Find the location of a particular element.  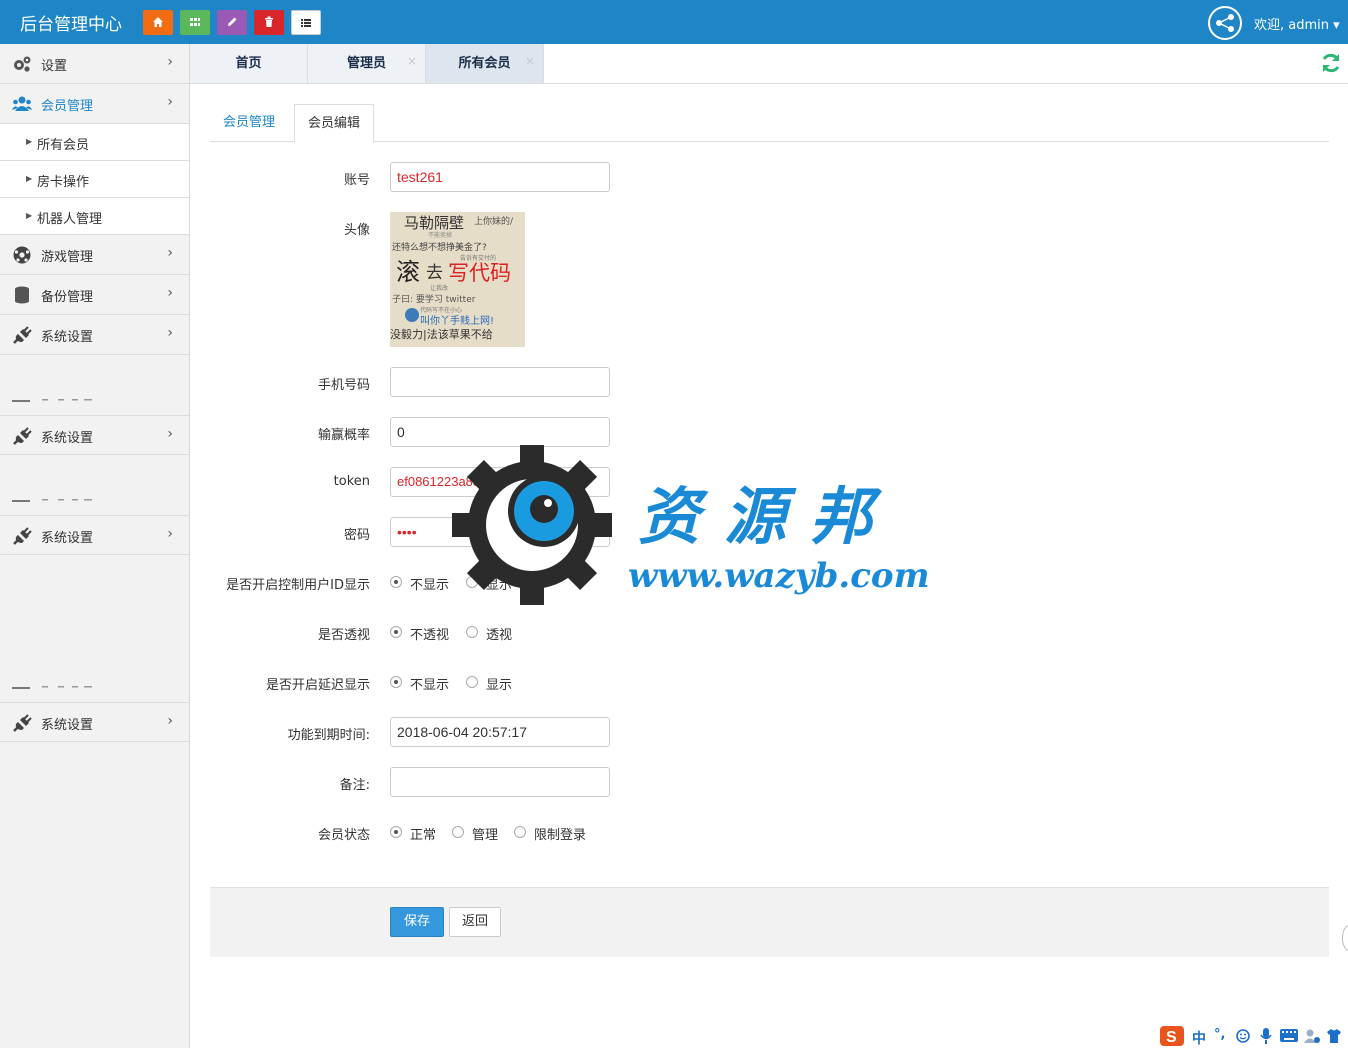

user-menu: 欢迎, admin ▾ is located at coordinates (1297, 23).